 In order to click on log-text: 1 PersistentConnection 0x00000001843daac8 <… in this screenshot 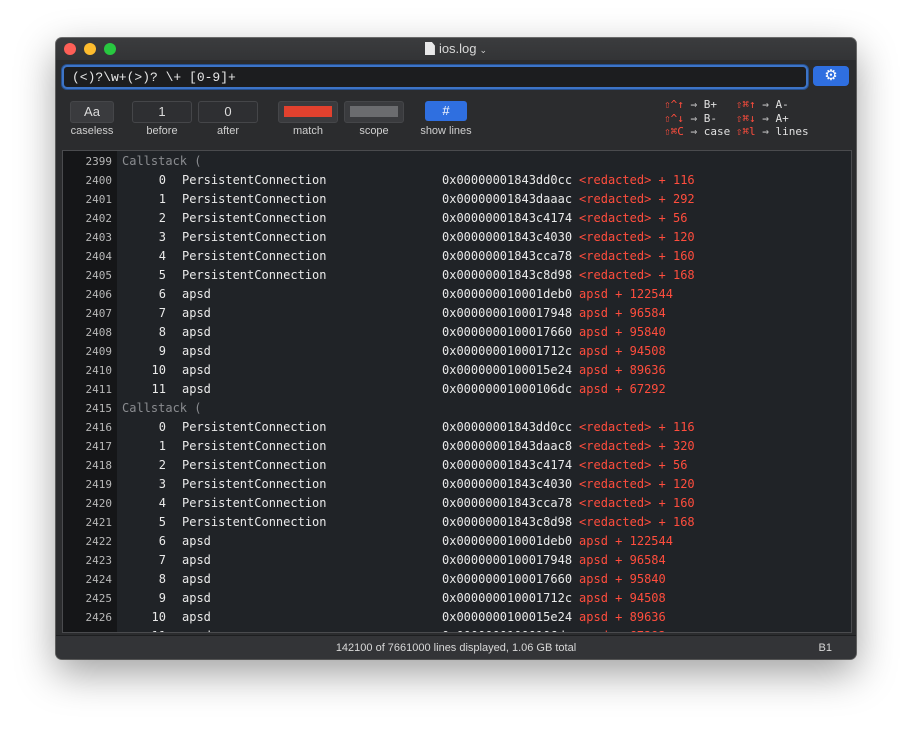, I will do `click(408, 446)`.